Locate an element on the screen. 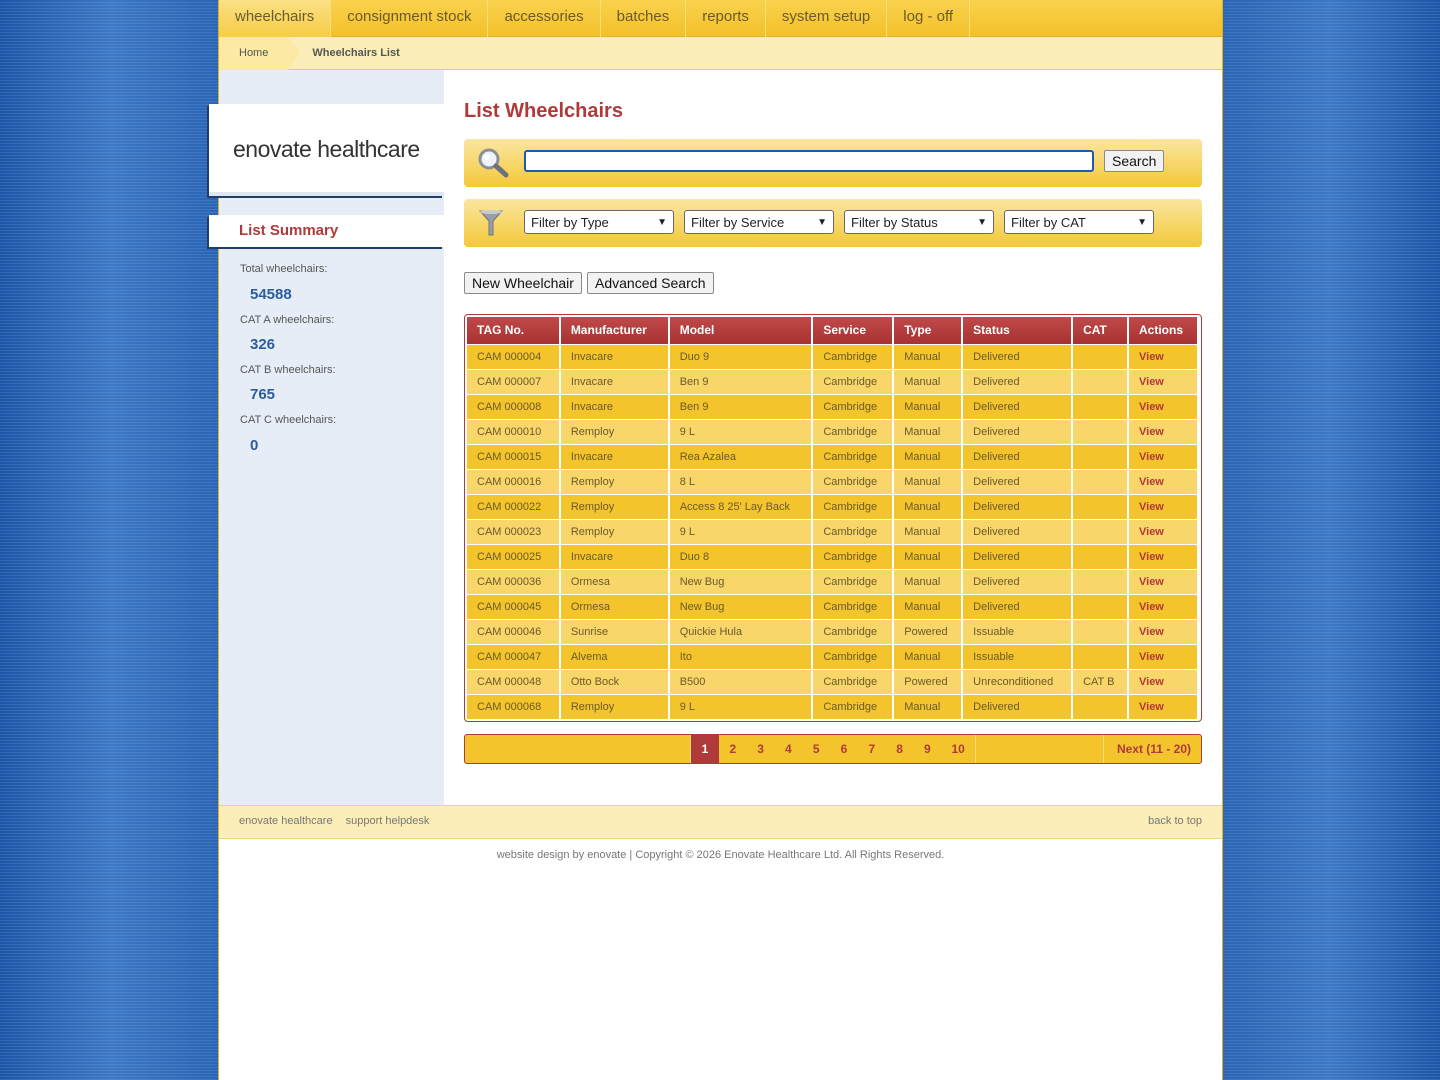 This screenshot has width=1440, height=1080. nav-consignment-stock: consignment stock is located at coordinates (410, 18).